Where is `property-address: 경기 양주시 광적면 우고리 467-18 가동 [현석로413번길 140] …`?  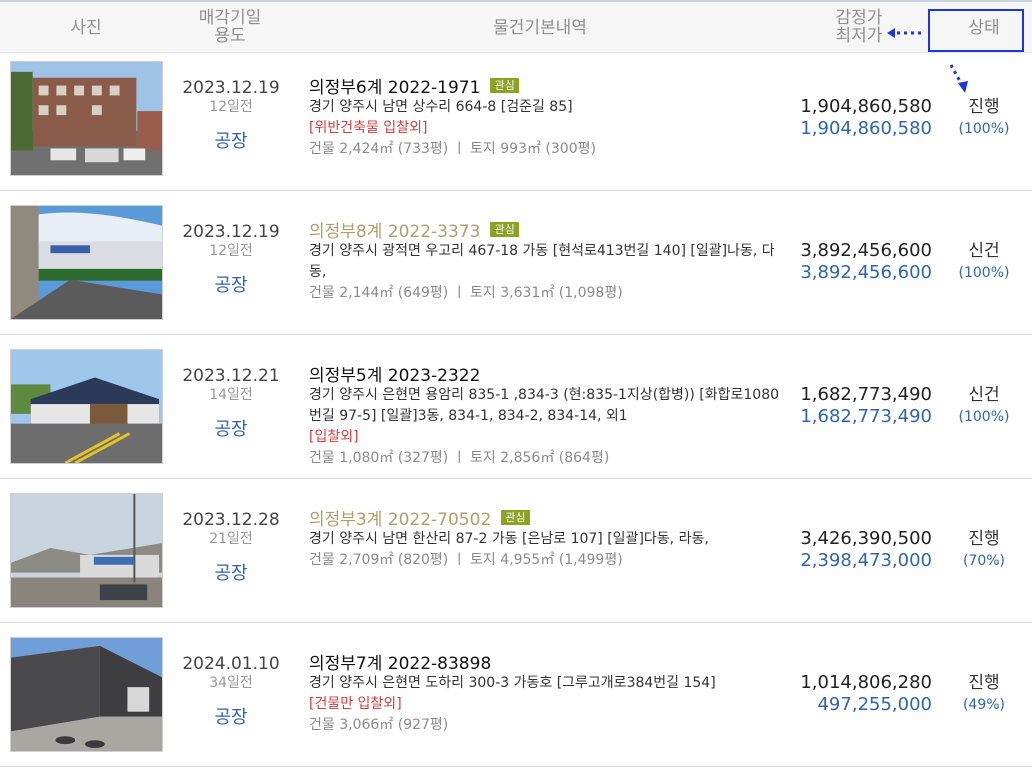 property-address: 경기 양주시 광적면 우고리 467-18 가동 [현석로413번길 140] … is located at coordinates (542, 261).